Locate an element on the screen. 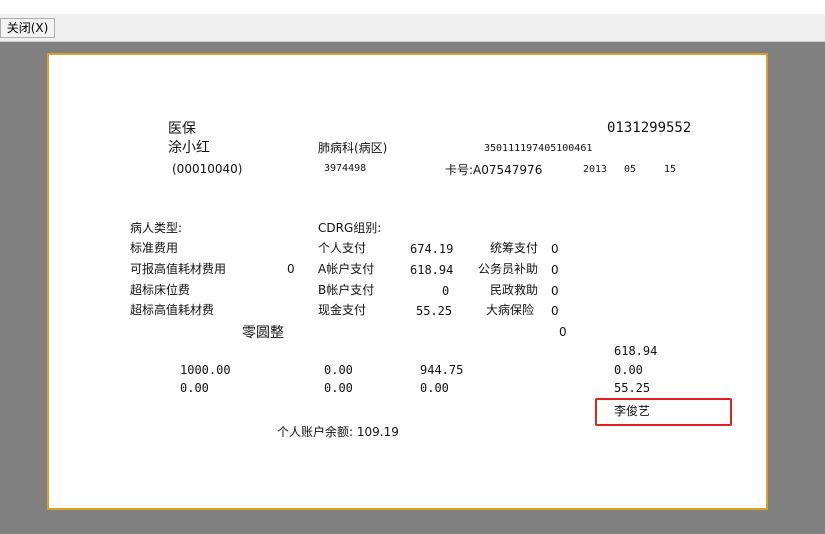  label-over-materials: 超标高值耗材费 is located at coordinates (172, 310).